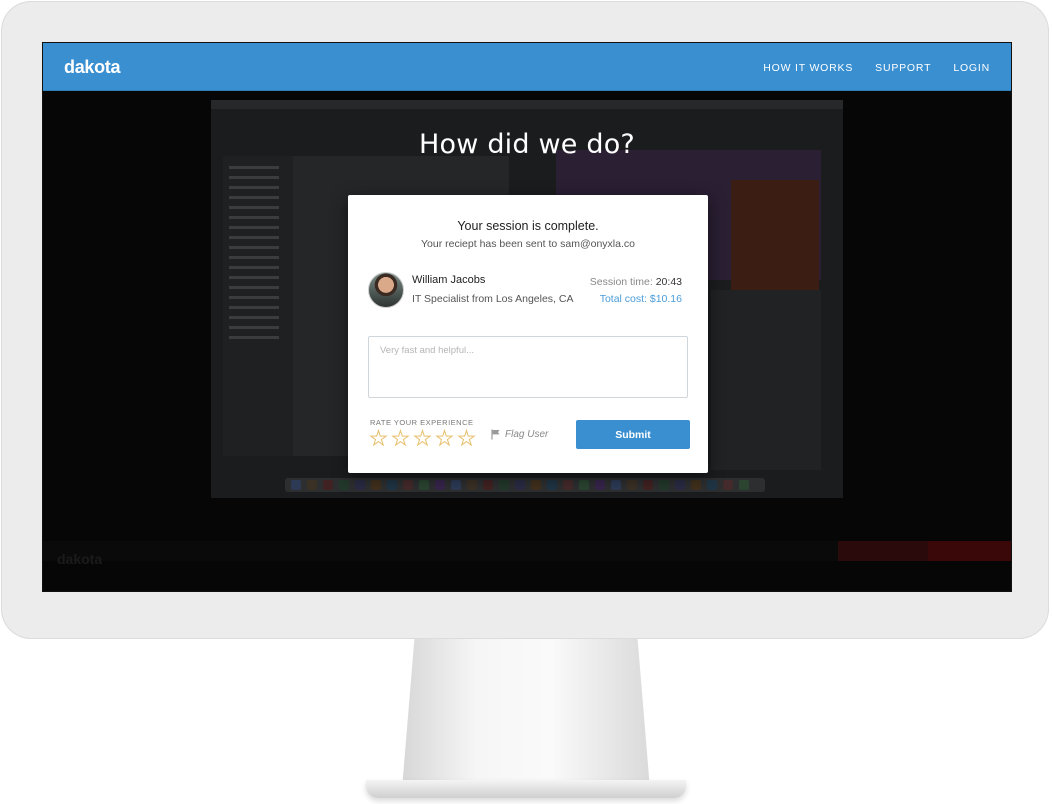 The width and height of the screenshot is (1052, 804). I want to click on expert-role: IT Specialist from Los Angeles, CA, so click(493, 299).